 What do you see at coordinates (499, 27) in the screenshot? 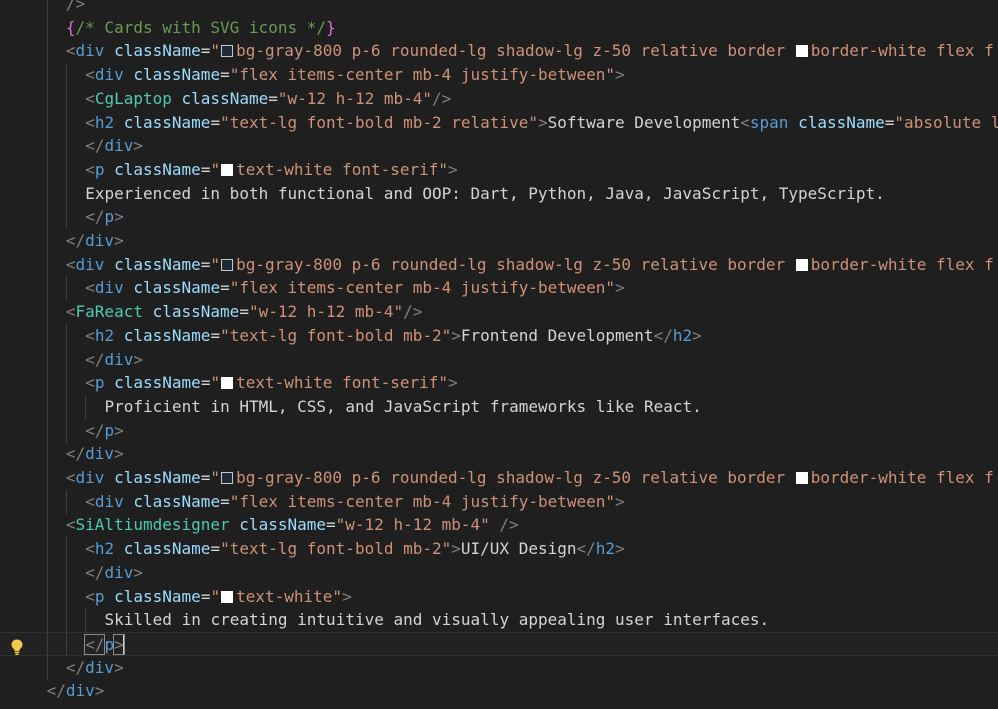
I see `code-line: {/* Cards with SVG icons */}` at bounding box center [499, 27].